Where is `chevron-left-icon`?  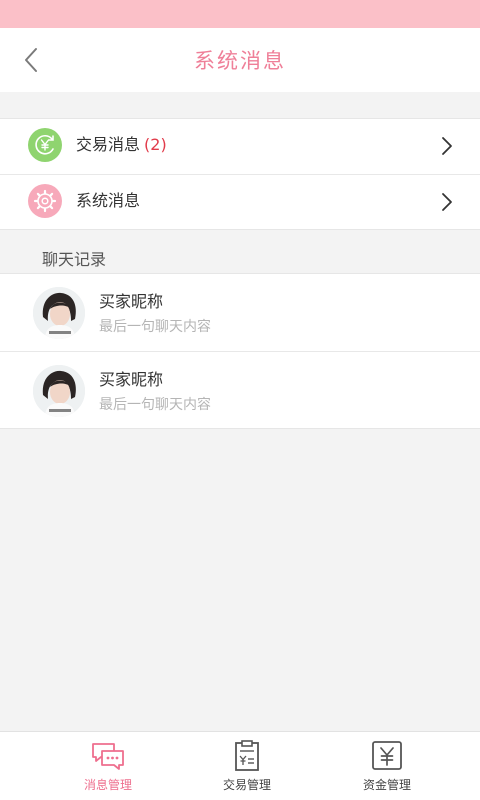 chevron-left-icon is located at coordinates (31, 60).